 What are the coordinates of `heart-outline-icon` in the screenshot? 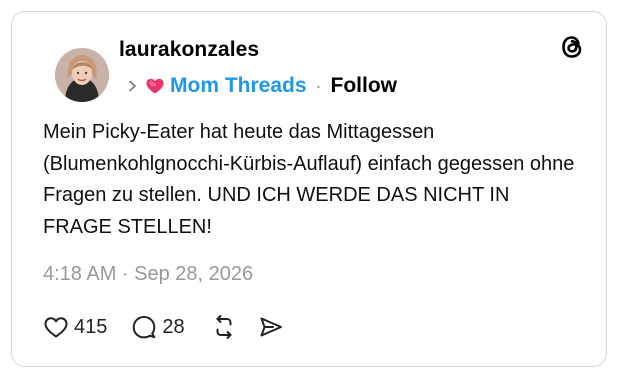 It's located at (56, 327).